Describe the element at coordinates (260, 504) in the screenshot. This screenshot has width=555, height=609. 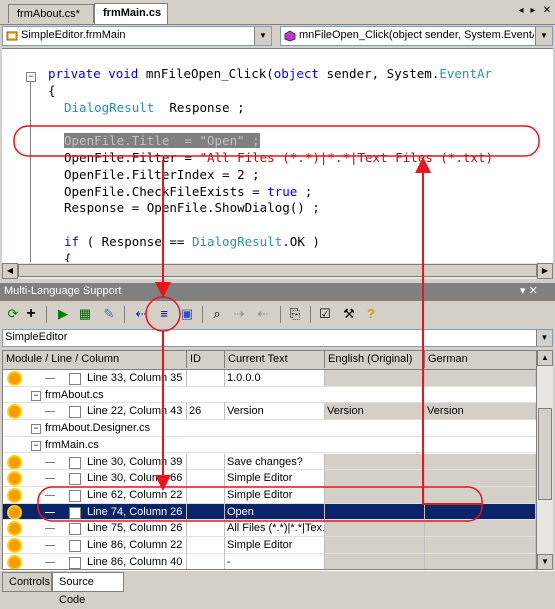
I see `highlight-ring-row` at that location.